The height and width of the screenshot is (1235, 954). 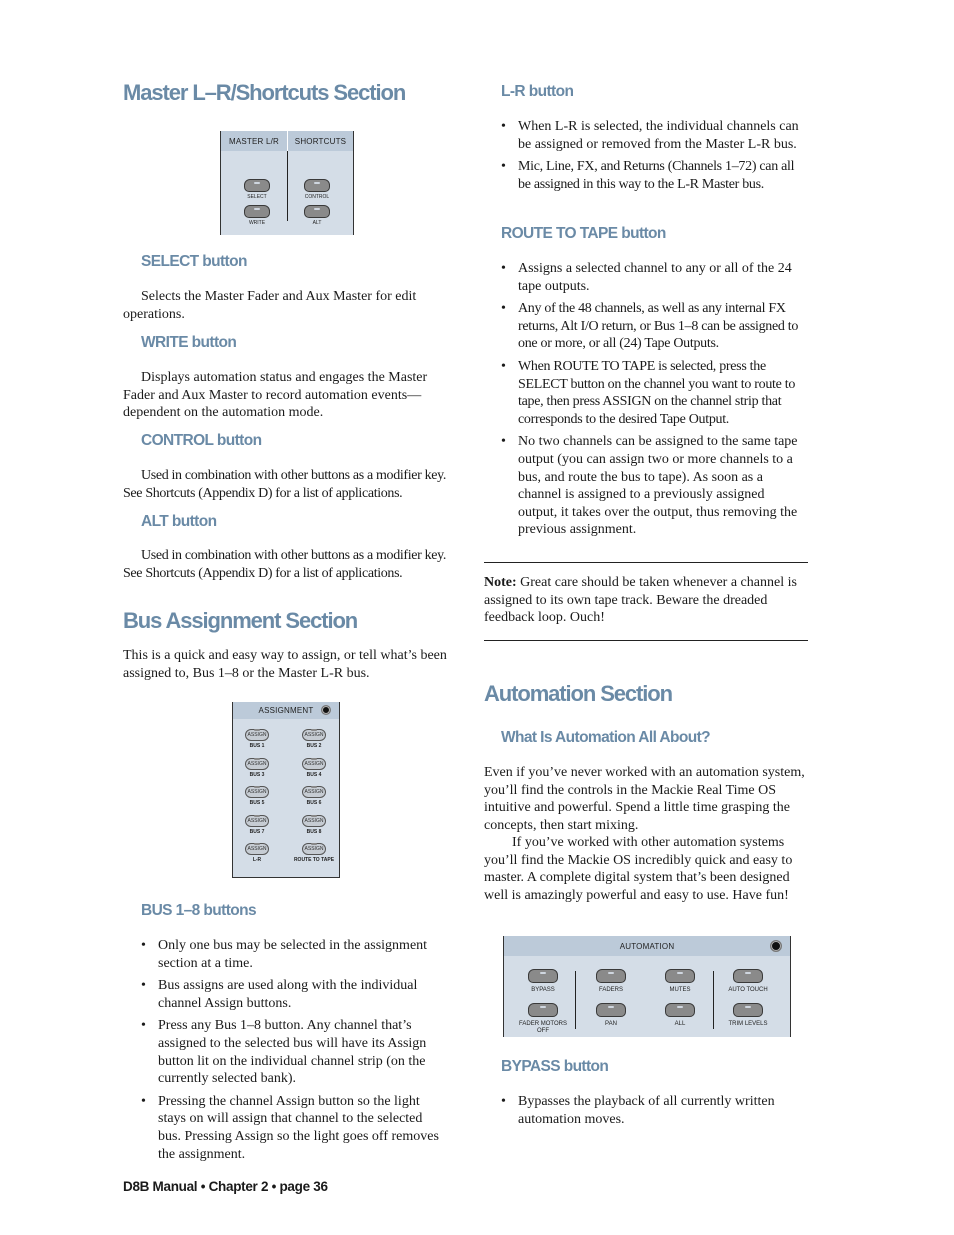 What do you see at coordinates (611, 1024) in the screenshot?
I see `automation-button-label: PAN` at bounding box center [611, 1024].